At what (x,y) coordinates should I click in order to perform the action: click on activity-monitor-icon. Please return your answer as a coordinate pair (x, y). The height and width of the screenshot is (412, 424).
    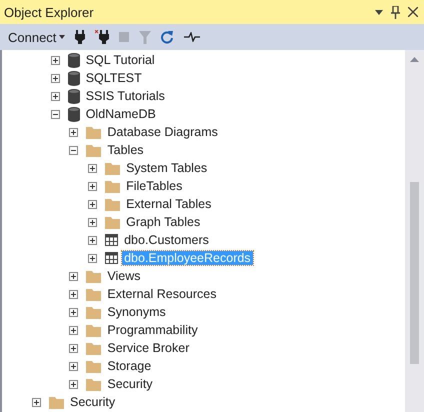
    Looking at the image, I should click on (192, 37).